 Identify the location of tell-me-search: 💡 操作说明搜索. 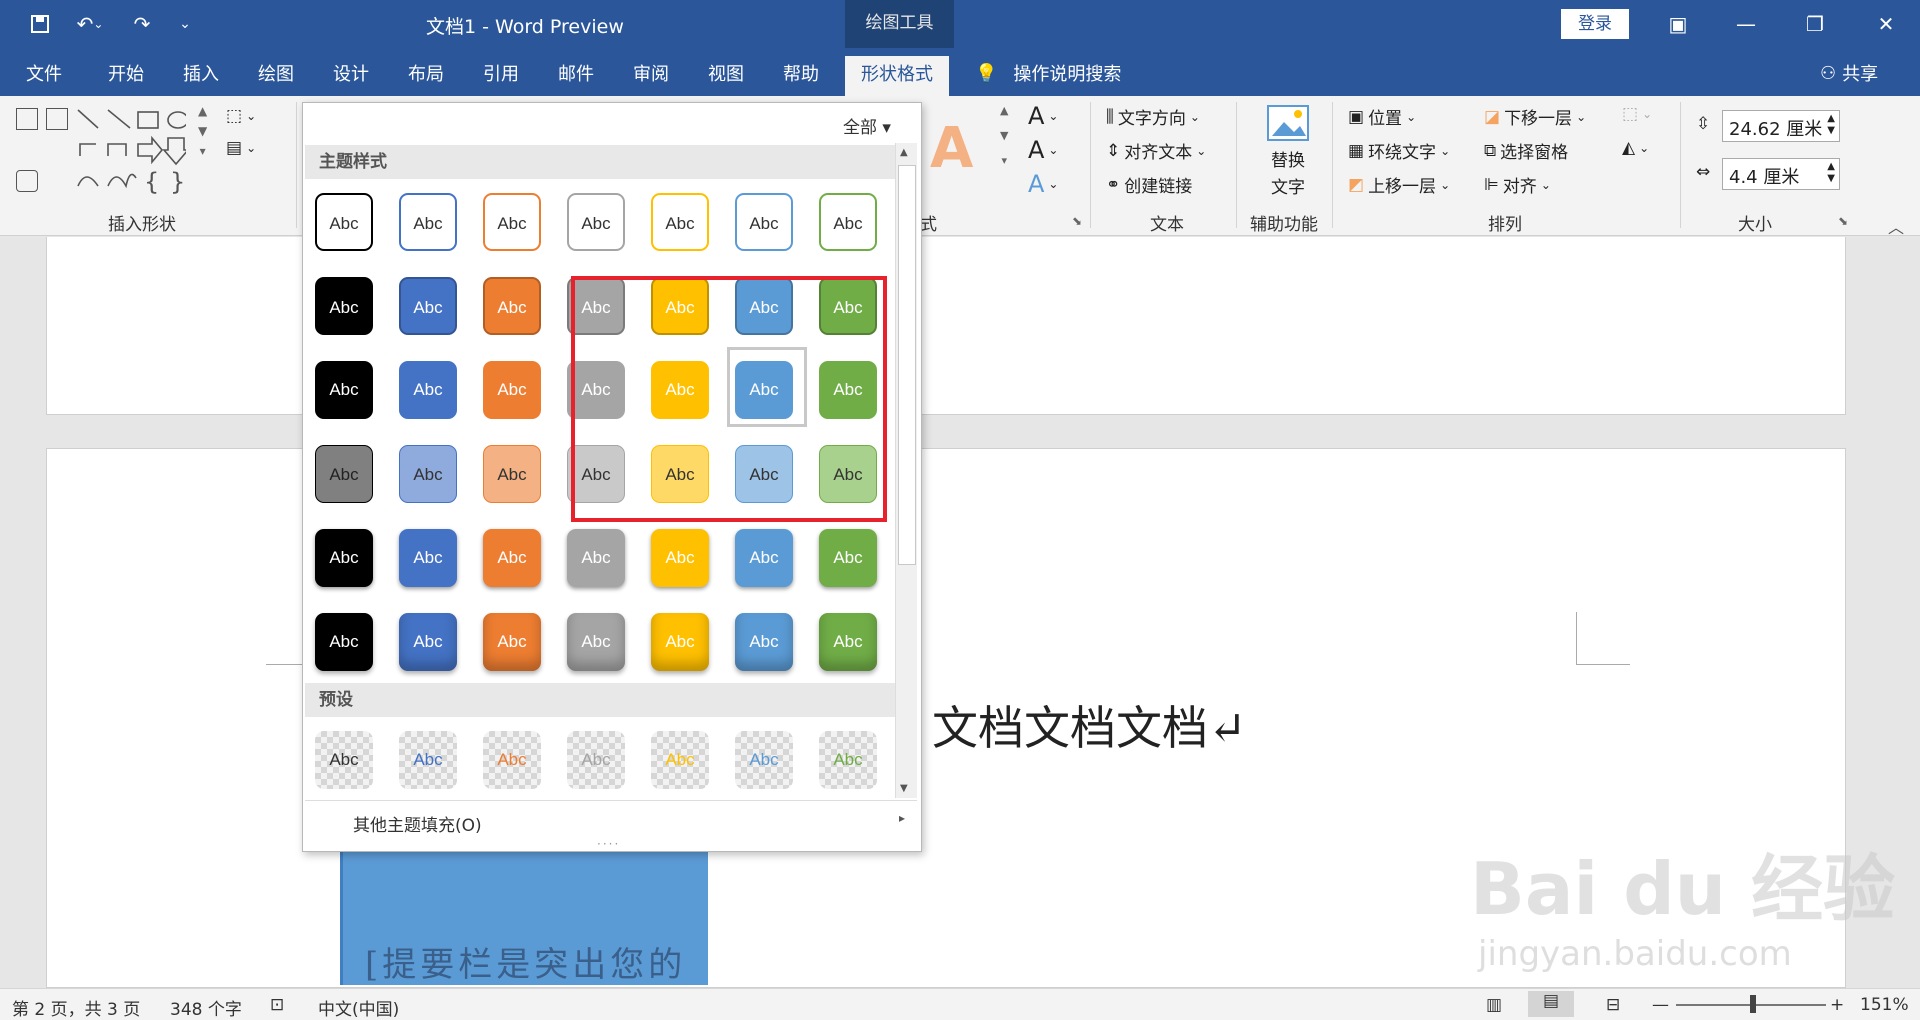
(1048, 73).